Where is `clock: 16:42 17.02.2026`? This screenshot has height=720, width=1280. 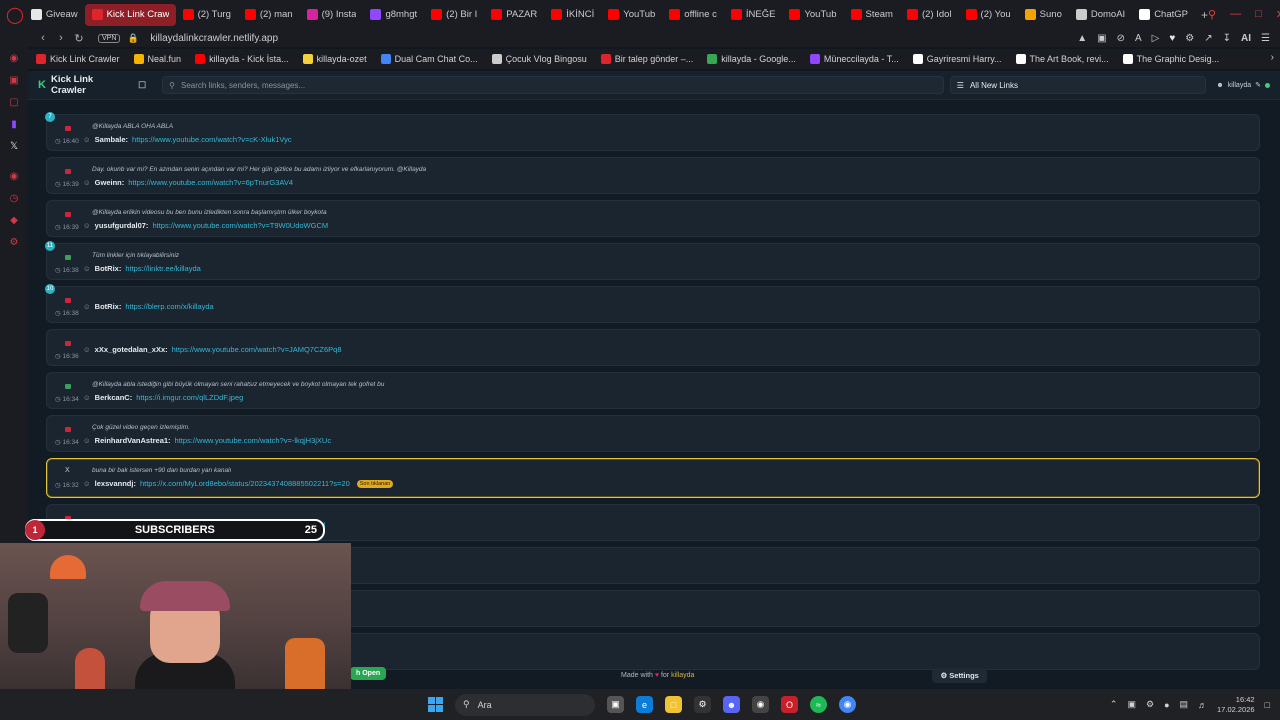 clock: 16:42 17.02.2026 is located at coordinates (1236, 705).